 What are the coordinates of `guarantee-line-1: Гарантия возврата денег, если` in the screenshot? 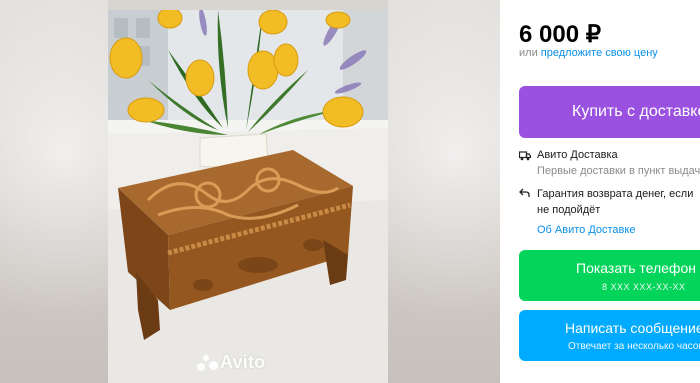 It's located at (615, 194).